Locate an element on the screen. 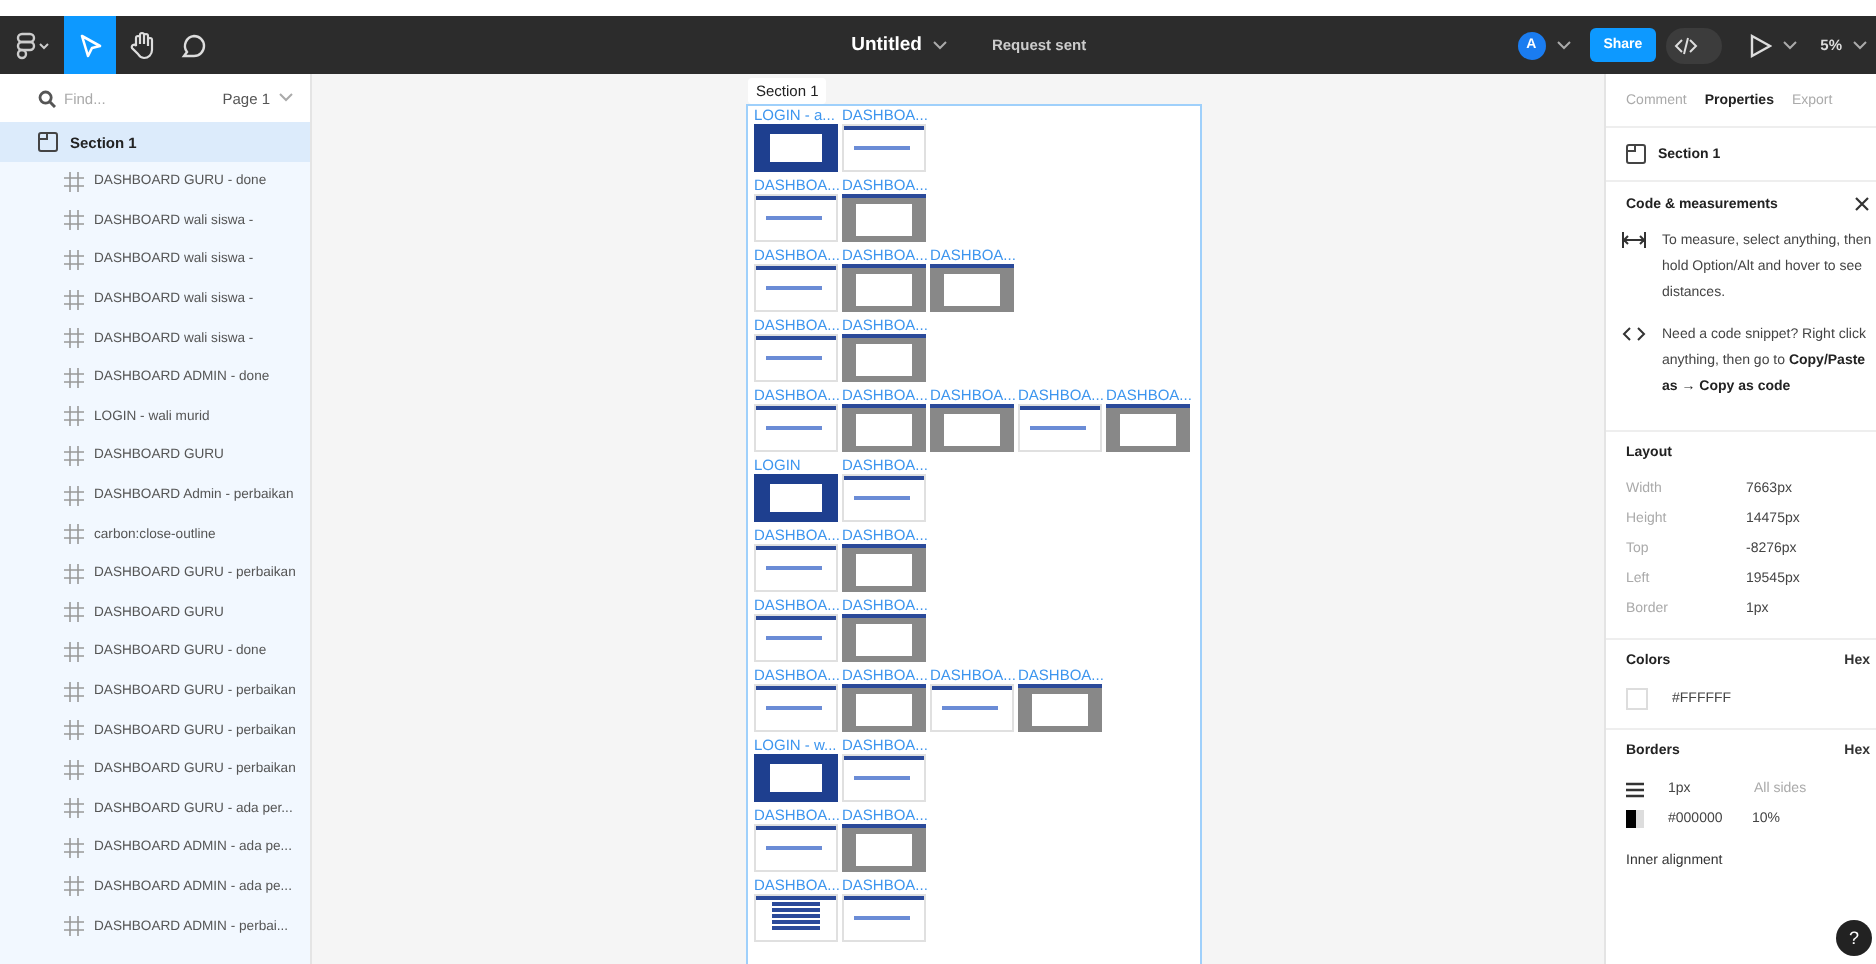 The height and width of the screenshot is (964, 1876). table-dashboard-thumbnail is located at coordinates (796, 918).